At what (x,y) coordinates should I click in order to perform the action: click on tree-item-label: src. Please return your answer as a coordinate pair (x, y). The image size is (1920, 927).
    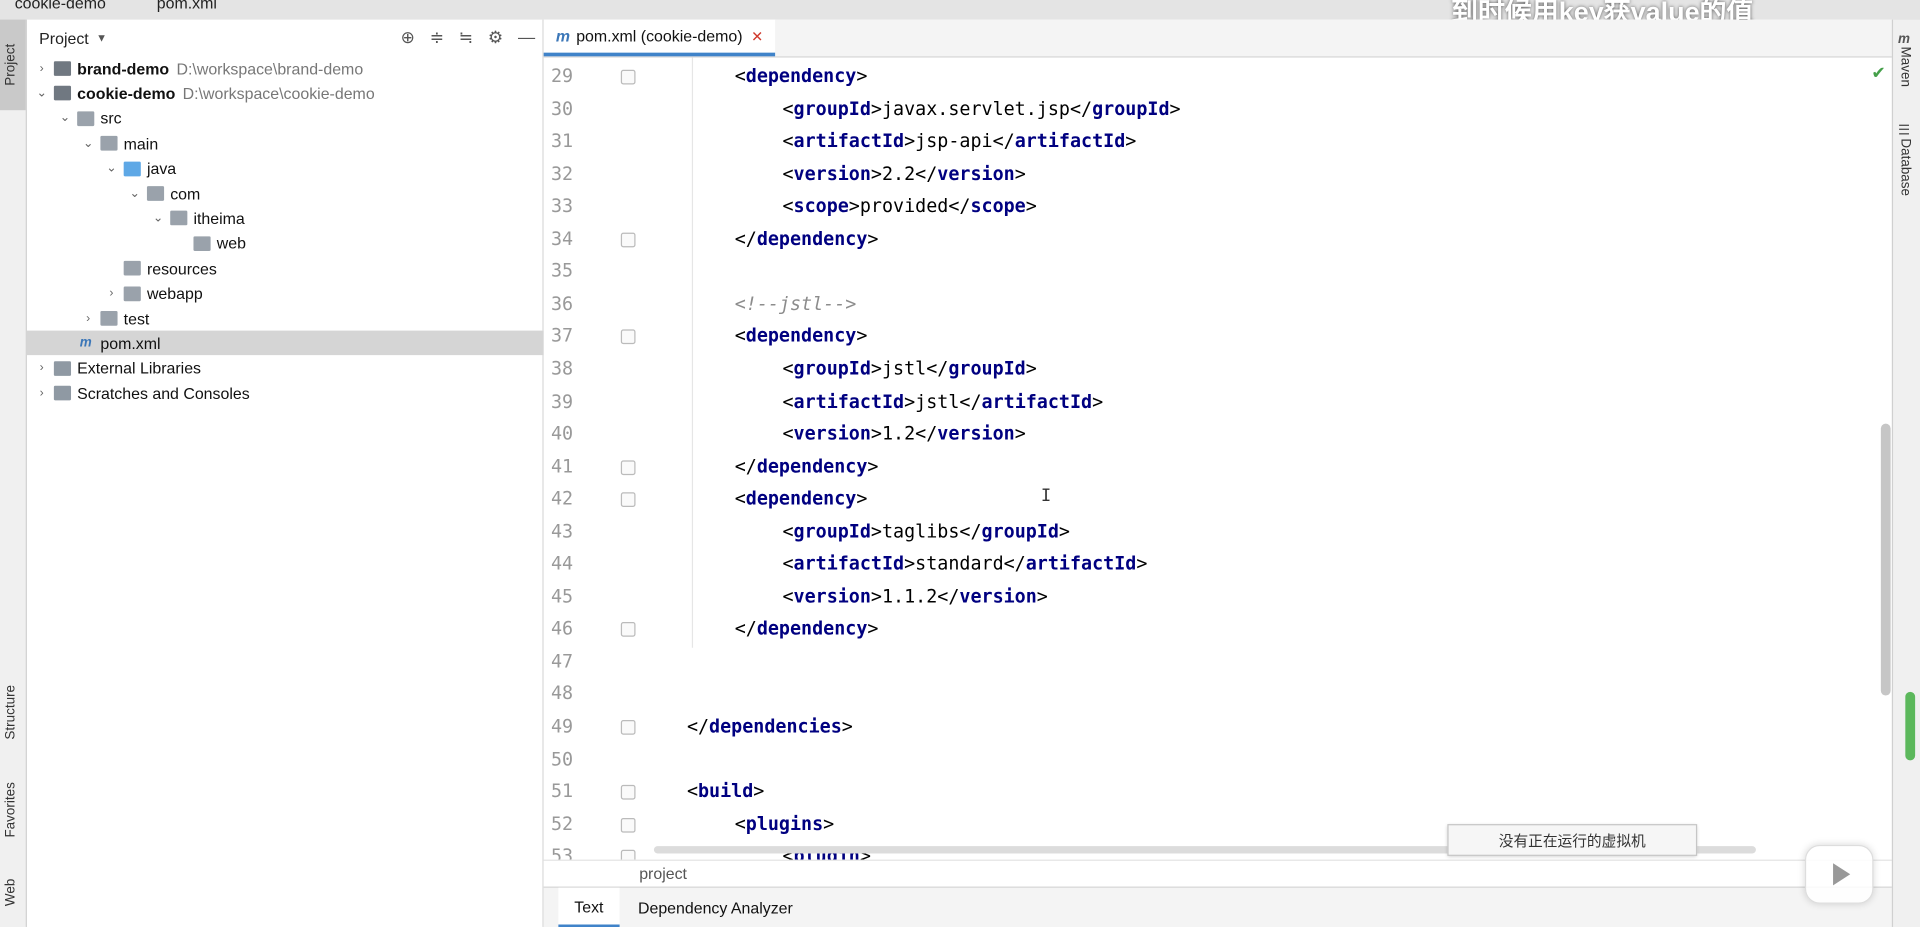
    Looking at the image, I should click on (111, 118).